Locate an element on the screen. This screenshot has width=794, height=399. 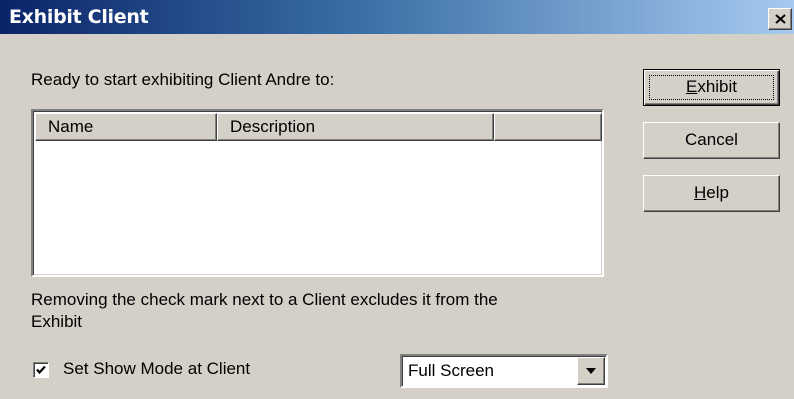
help-button-label: Help is located at coordinates (711, 192).